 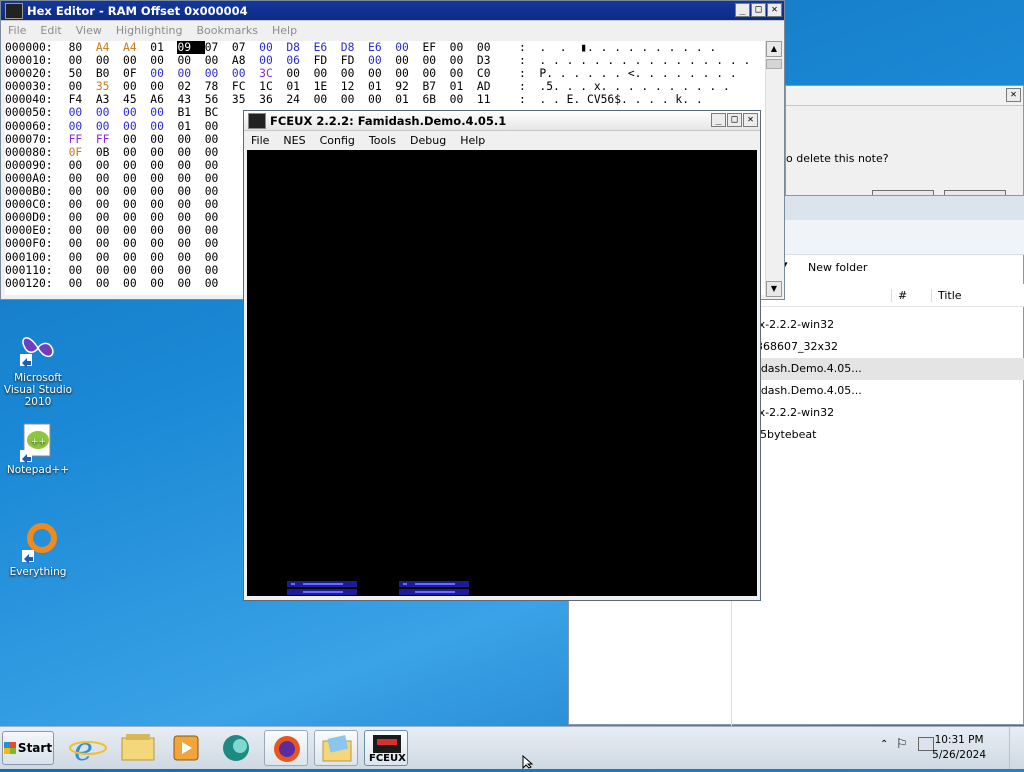 What do you see at coordinates (186, 748) in the screenshot?
I see `media-player-icon` at bounding box center [186, 748].